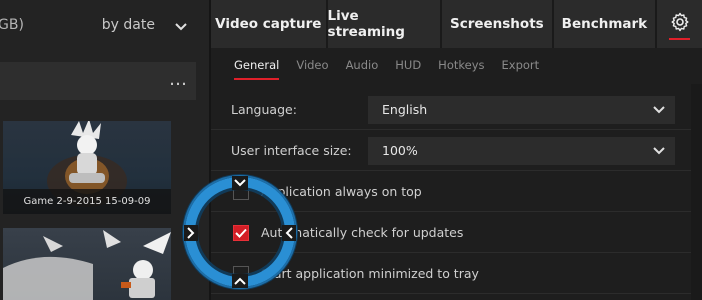 This screenshot has width=702, height=300. I want to click on ui-size-row: User interface size: 100%, so click(451, 151).